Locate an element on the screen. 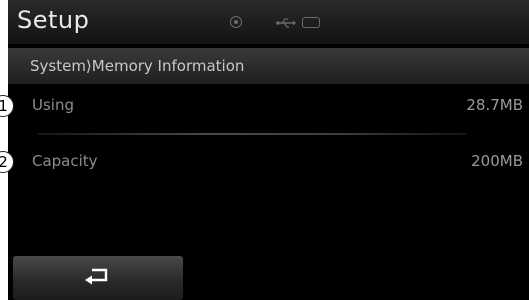  usb-icon is located at coordinates (286, 22).